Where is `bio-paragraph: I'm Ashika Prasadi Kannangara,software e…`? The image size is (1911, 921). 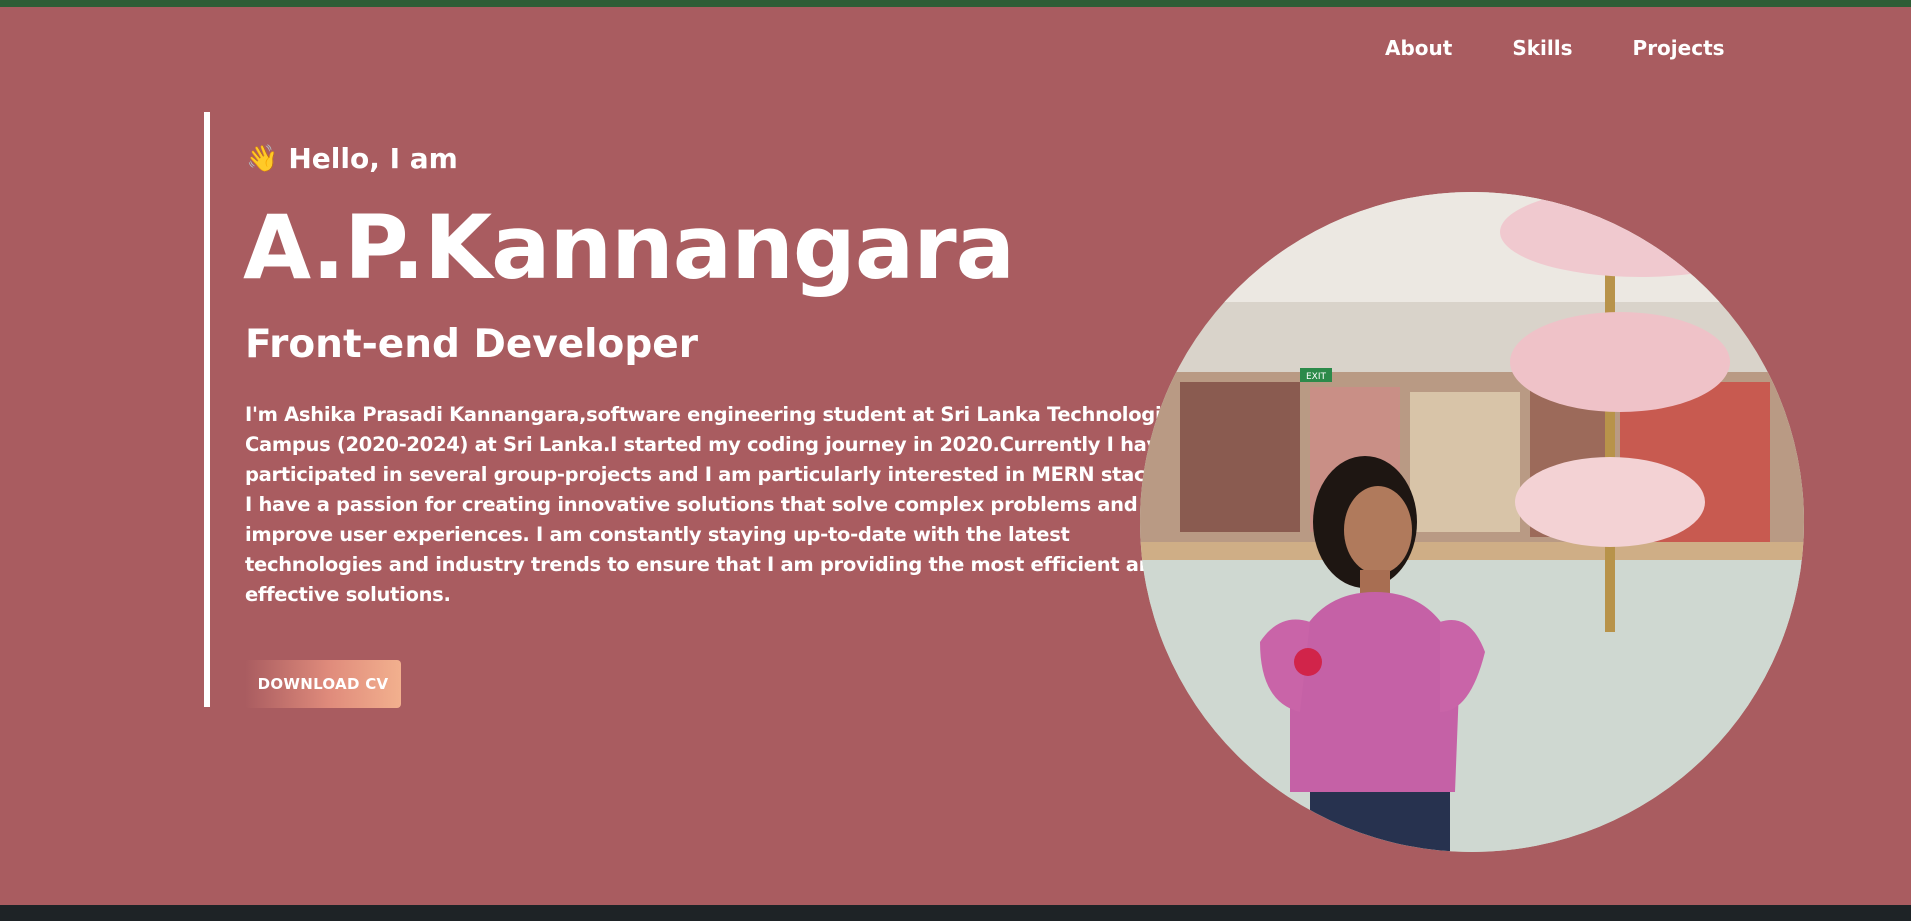 bio-paragraph: I'm Ashika Prasadi Kannangara,software e… is located at coordinates (718, 505).